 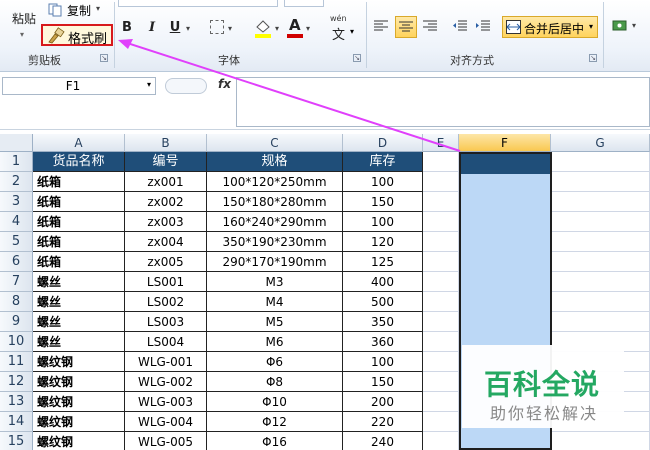 I want to click on cell-d9: 350, so click(x=383, y=322).